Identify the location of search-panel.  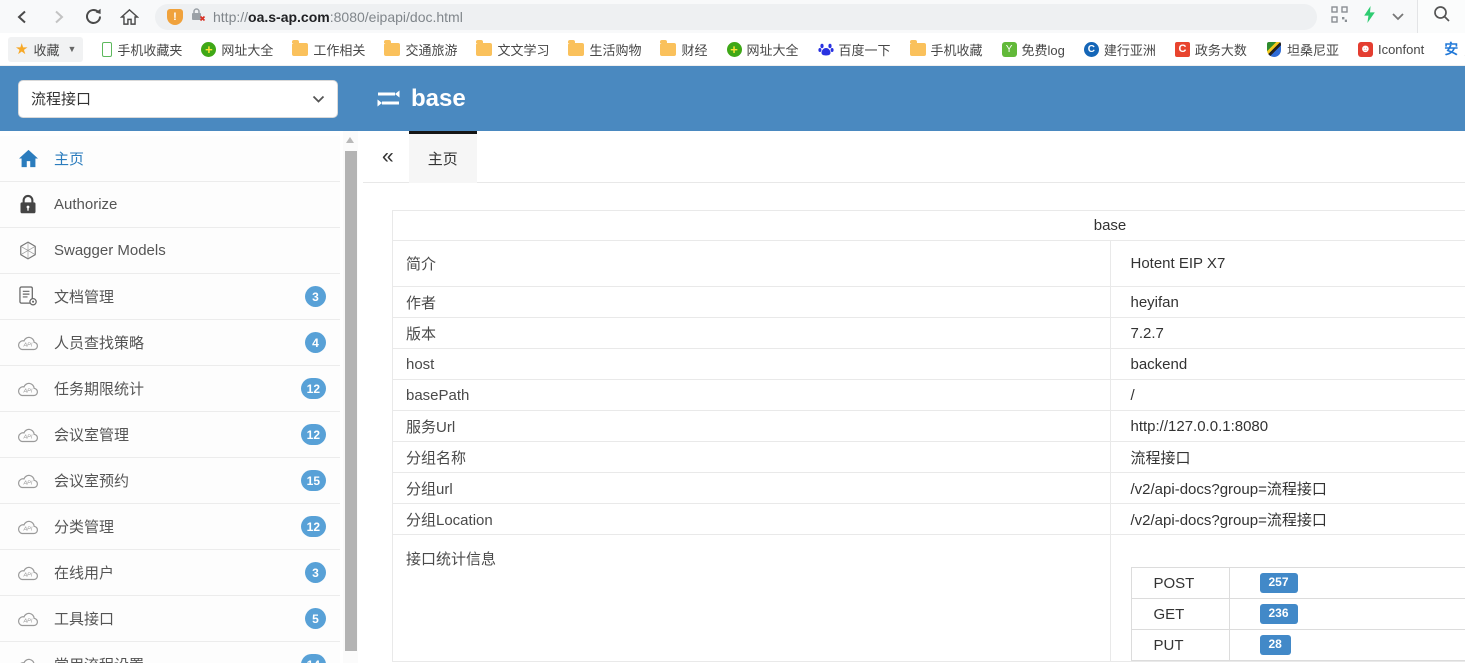
(1441, 16).